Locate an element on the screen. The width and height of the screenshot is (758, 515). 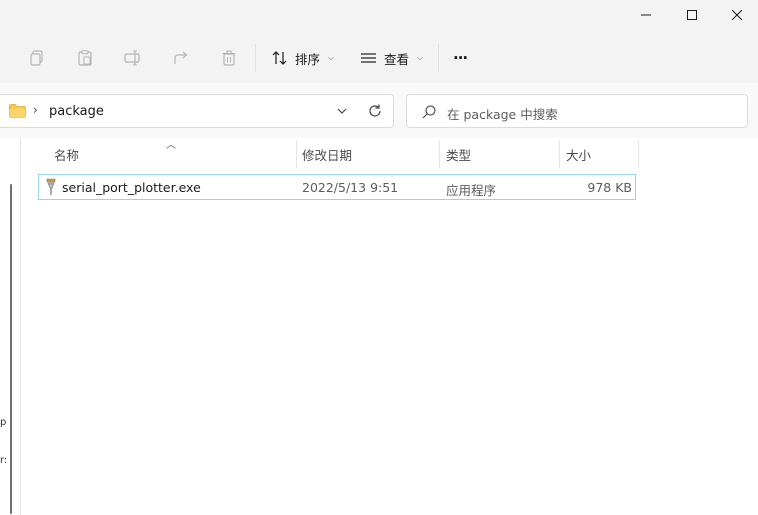
view-label: 查看 is located at coordinates (397, 59).